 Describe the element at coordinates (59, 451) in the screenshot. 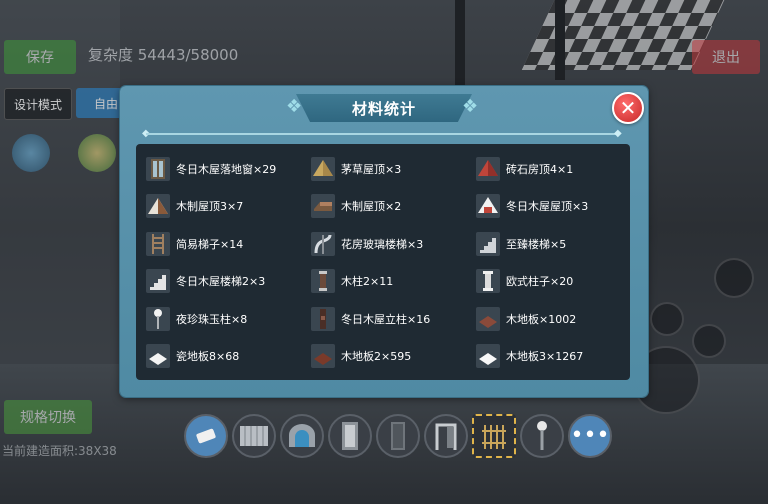

I see `build-area-text: 当前建造面积:38X38` at that location.